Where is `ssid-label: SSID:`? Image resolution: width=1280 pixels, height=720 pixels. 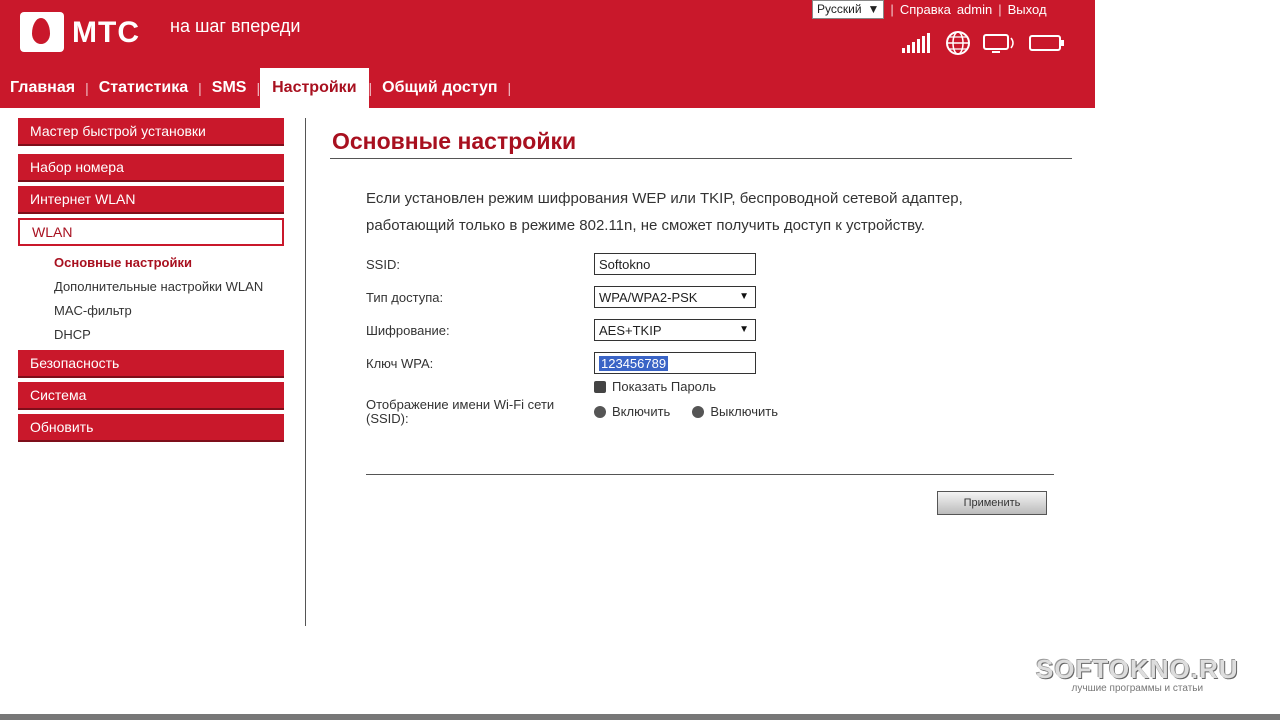 ssid-label: SSID: is located at coordinates (383, 264).